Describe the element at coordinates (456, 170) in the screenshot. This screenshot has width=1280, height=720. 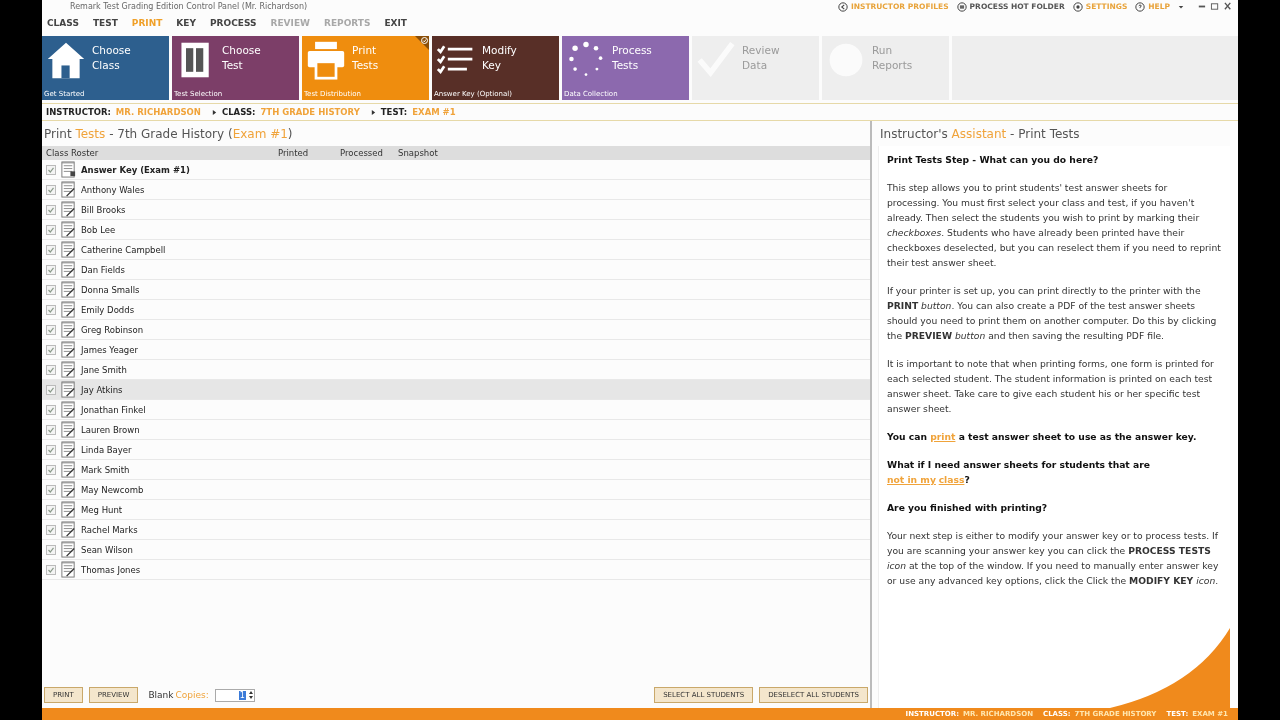
I see `roster-row: Answer Key (Exam #1)` at that location.